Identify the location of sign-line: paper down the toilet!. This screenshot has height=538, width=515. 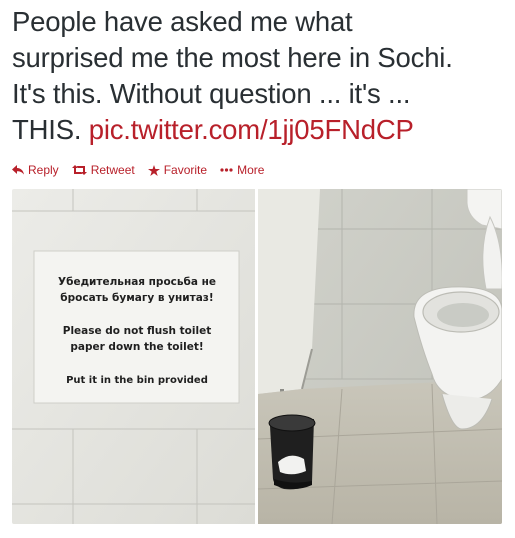
(136, 347).